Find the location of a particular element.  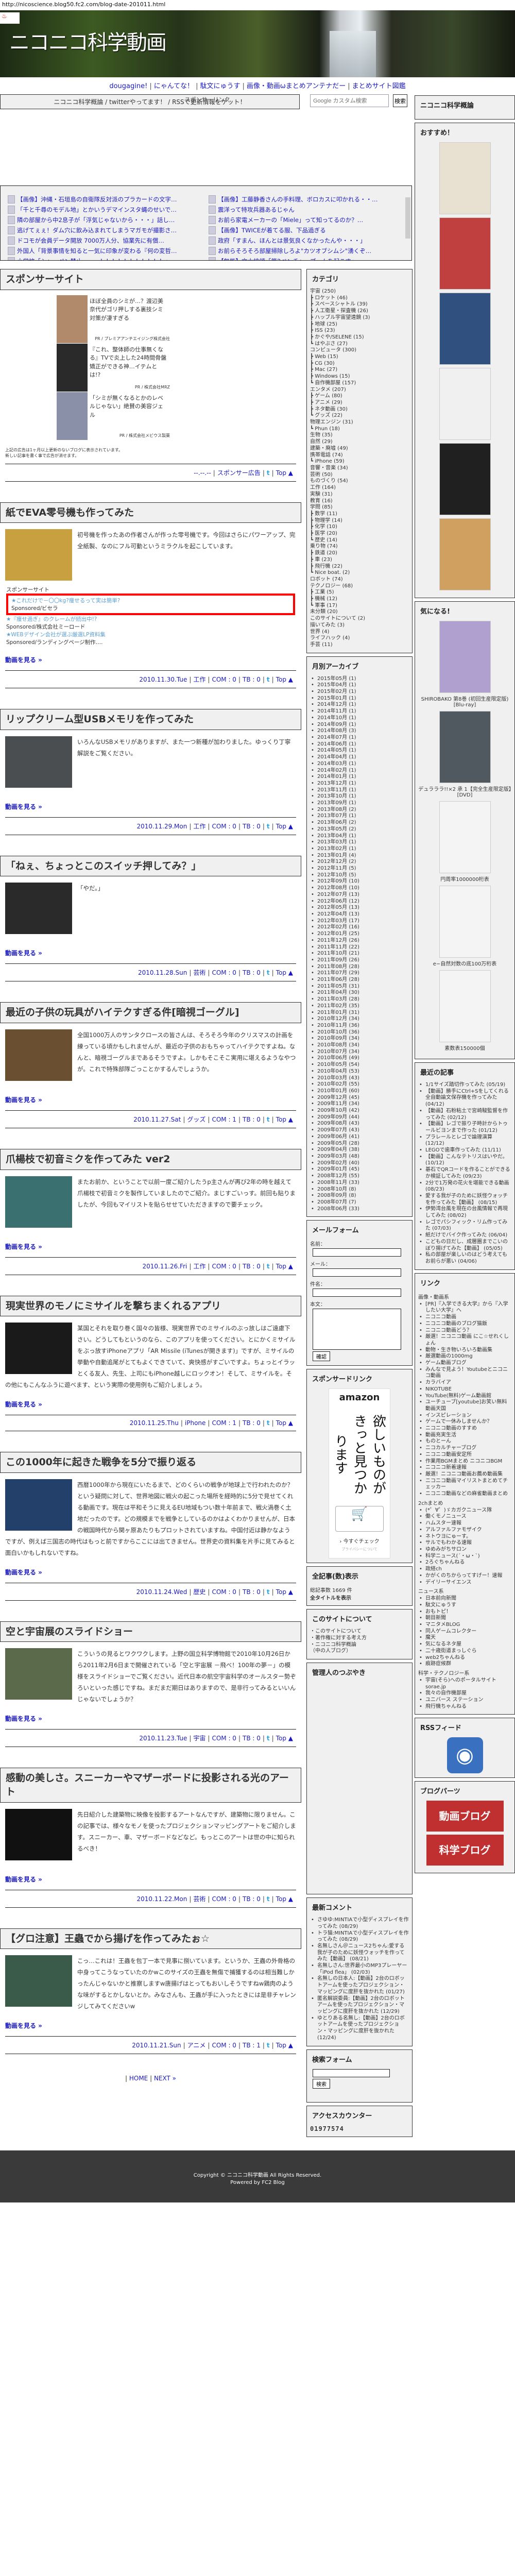

category-item: ┣ 機械 (12) is located at coordinates (359, 600).